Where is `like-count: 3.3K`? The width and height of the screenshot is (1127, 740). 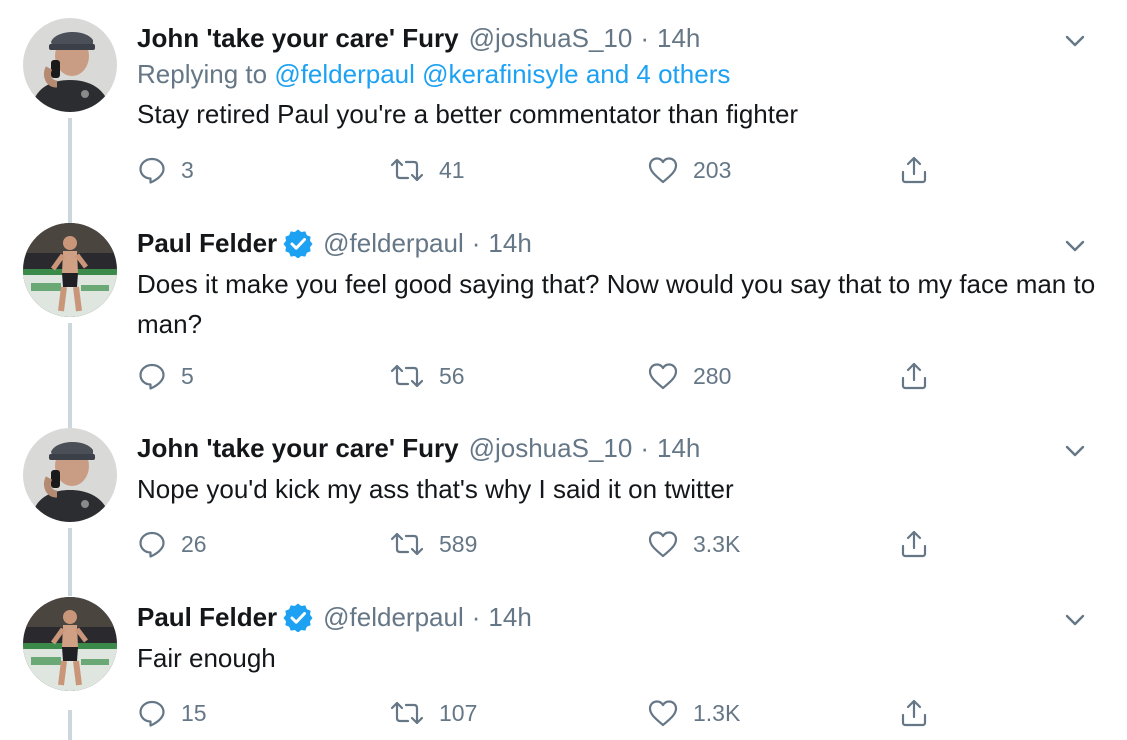
like-count: 3.3K is located at coordinates (717, 543).